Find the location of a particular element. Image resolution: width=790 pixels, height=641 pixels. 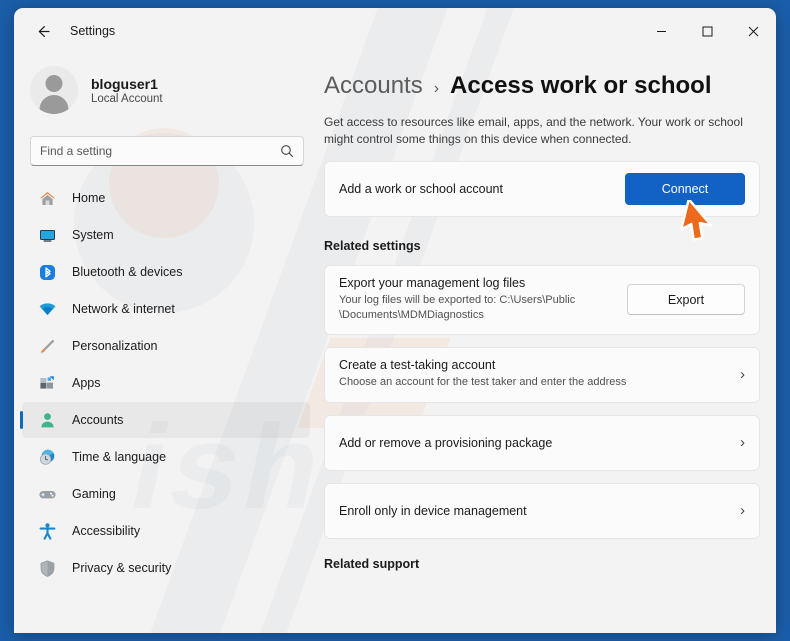

bluetooth-icon is located at coordinates (47, 272).